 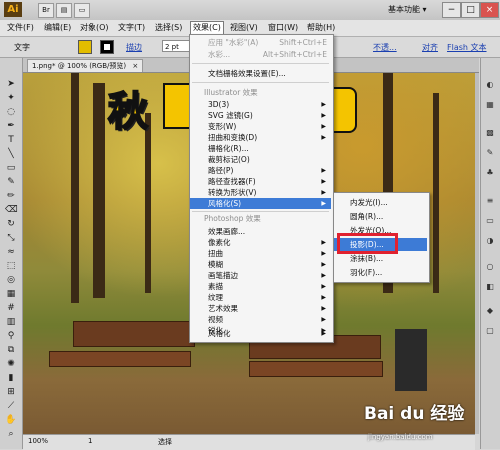 I want to click on magic-wand-icon: ✦, so click(x=11, y=98).